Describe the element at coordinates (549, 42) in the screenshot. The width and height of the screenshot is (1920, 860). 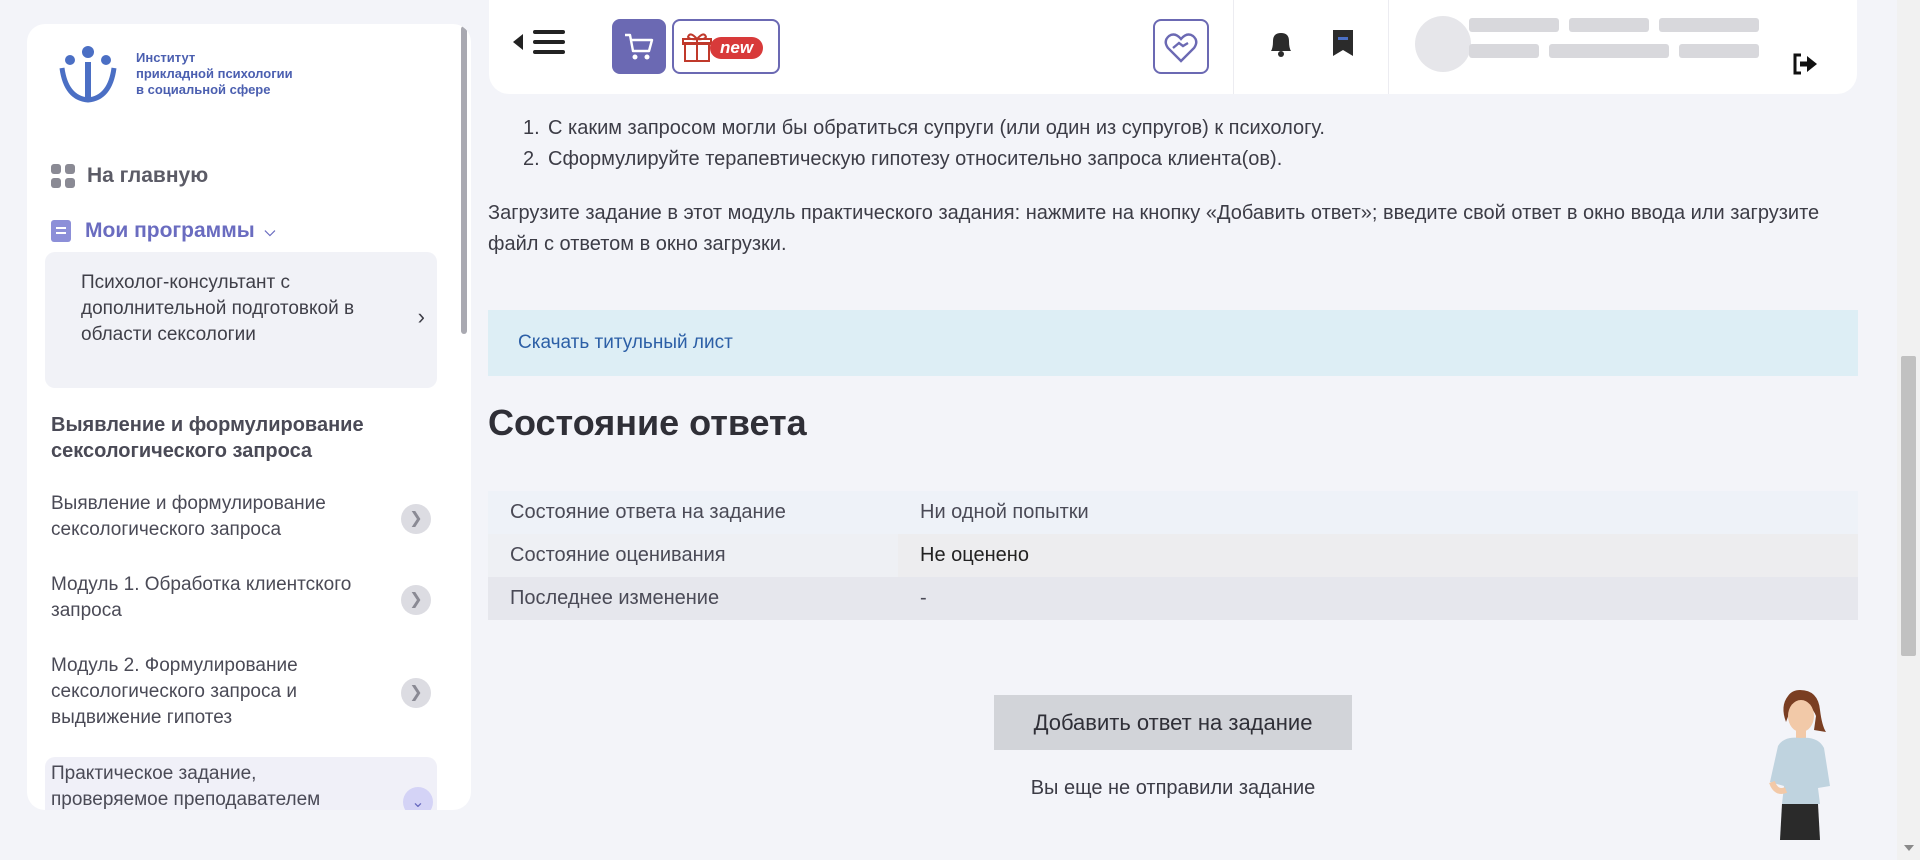
I see `hamburger-icon` at that location.